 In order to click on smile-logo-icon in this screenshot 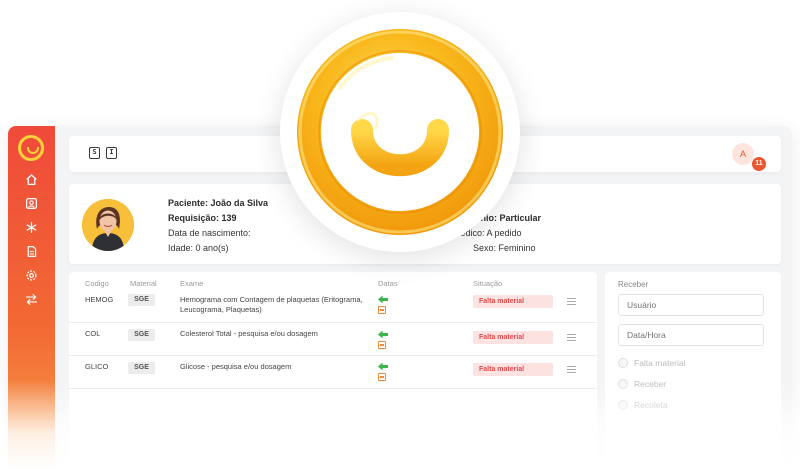, I will do `click(400, 132)`.